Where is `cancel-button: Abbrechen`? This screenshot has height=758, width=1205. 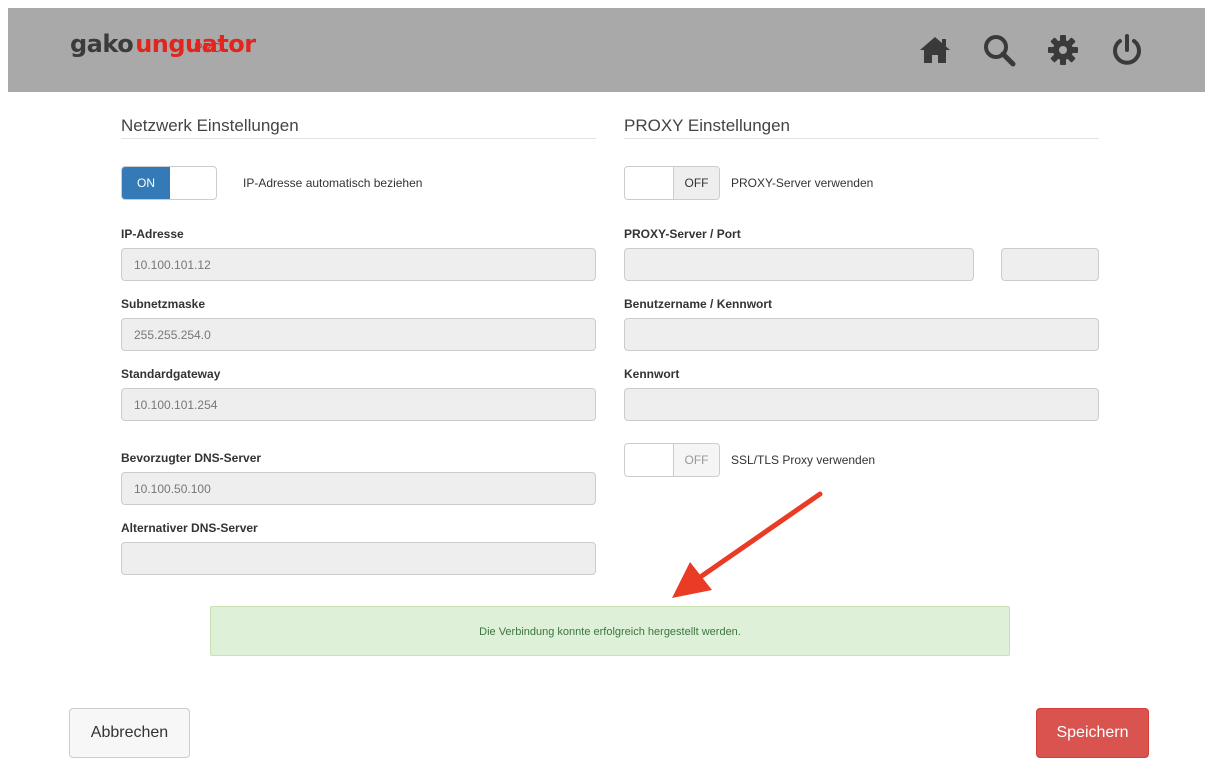 cancel-button: Abbrechen is located at coordinates (129, 733).